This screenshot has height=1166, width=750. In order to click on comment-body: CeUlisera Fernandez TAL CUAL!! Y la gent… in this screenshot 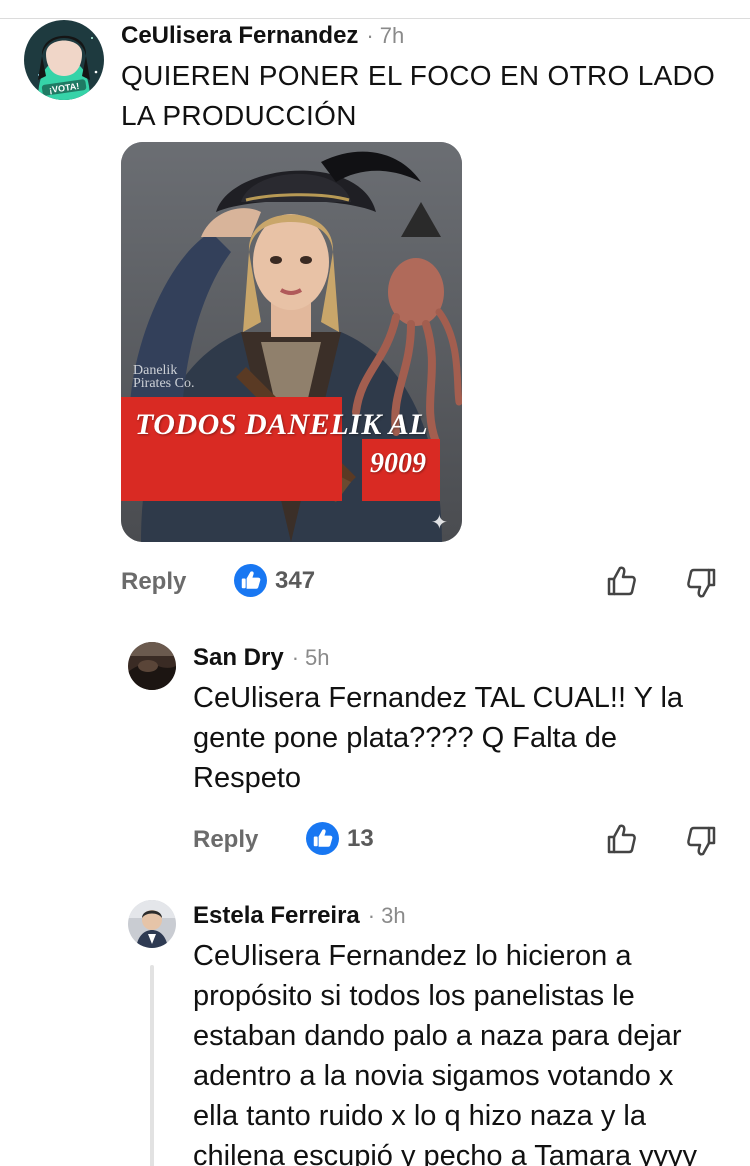, I will do `click(438, 738)`.